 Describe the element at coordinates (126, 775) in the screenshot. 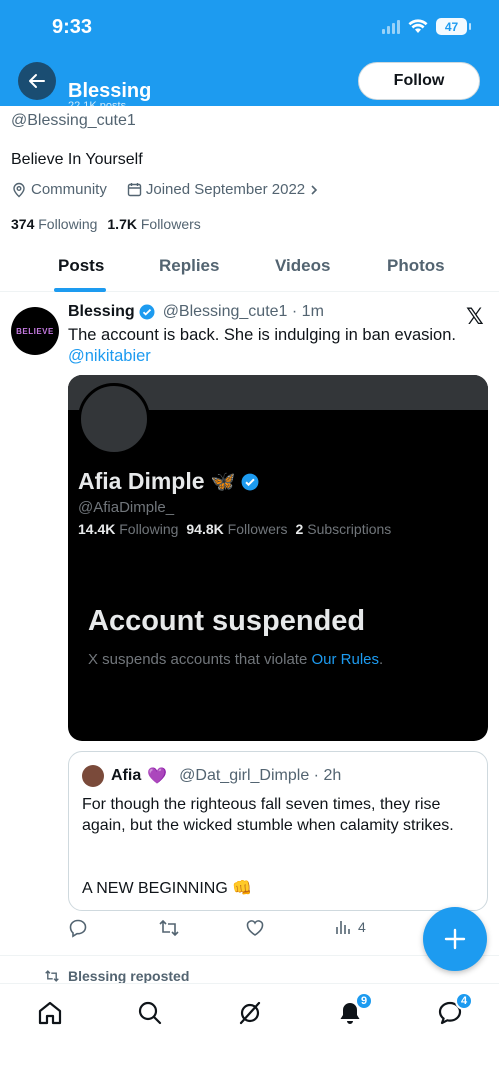

I see `quote-author-name: Afia` at that location.